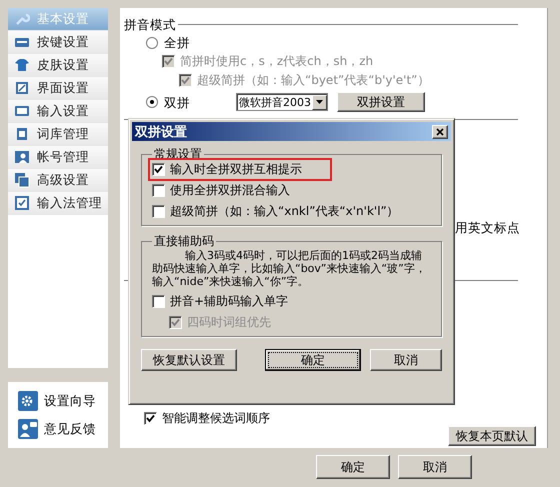  I want to click on dialog-title: 双拼设置, so click(161, 132).